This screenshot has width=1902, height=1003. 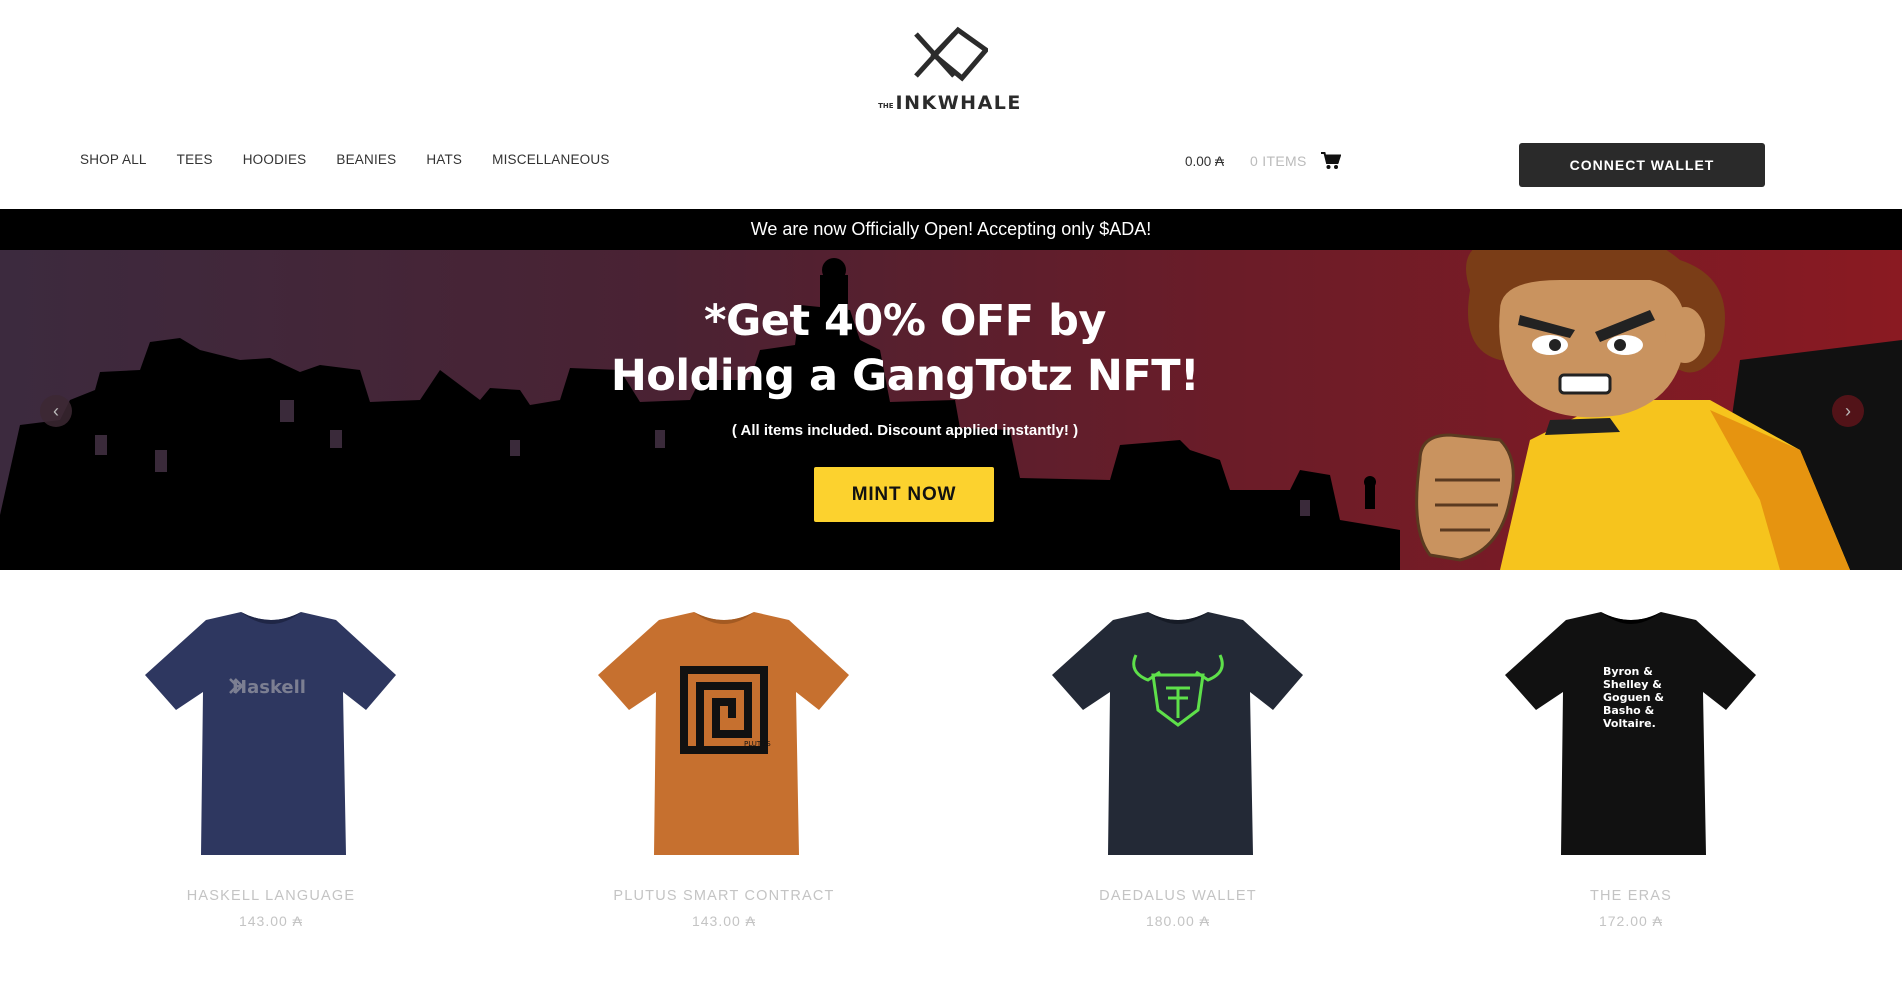 What do you see at coordinates (951, 54) in the screenshot?
I see `whale-logo-icon` at bounding box center [951, 54].